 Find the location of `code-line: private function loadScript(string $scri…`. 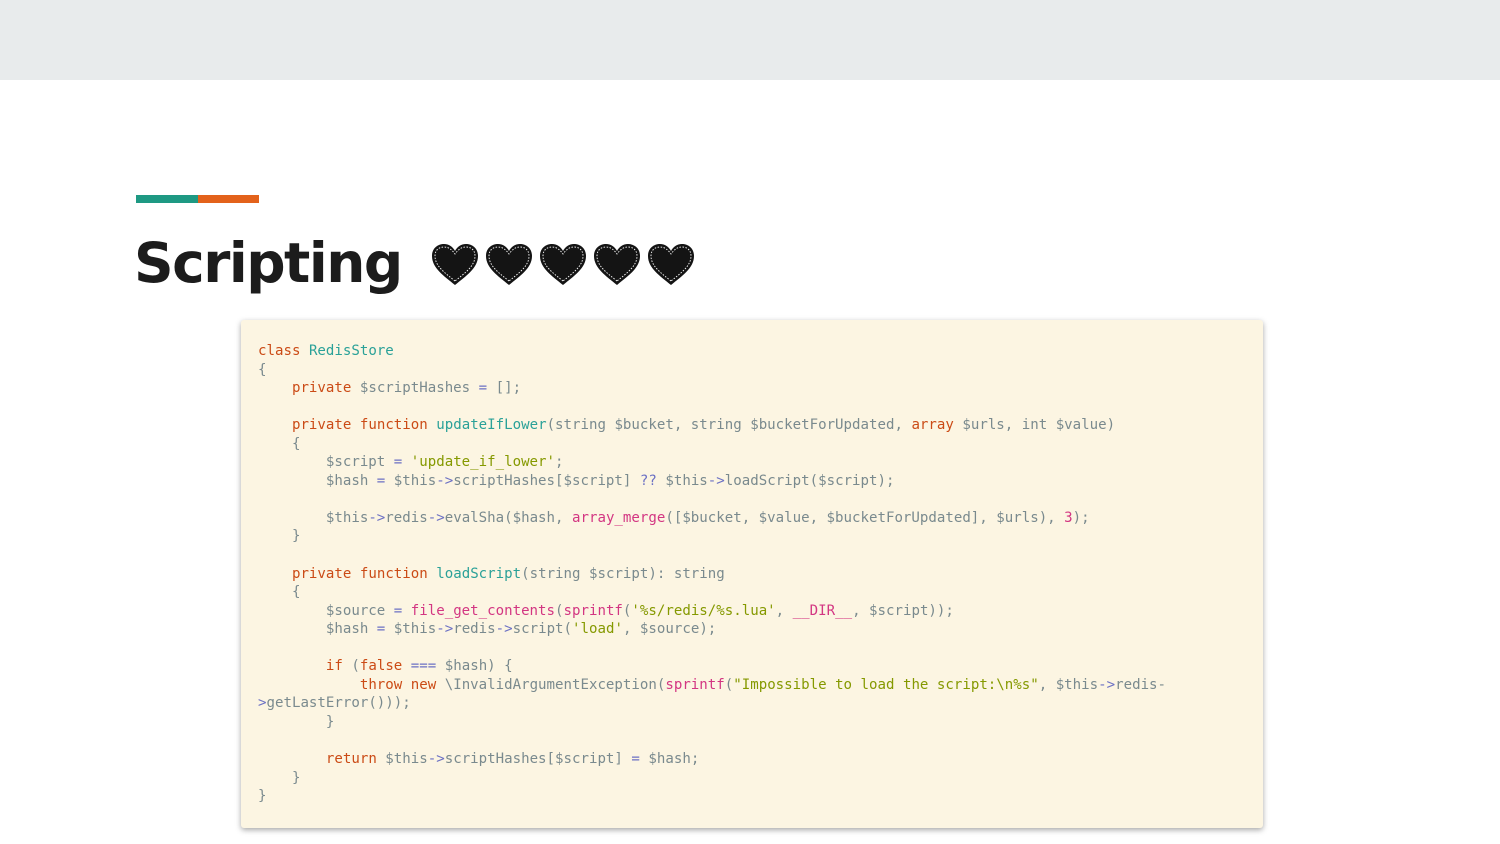

code-line: private function loadScript(string $scri… is located at coordinates (508, 573).